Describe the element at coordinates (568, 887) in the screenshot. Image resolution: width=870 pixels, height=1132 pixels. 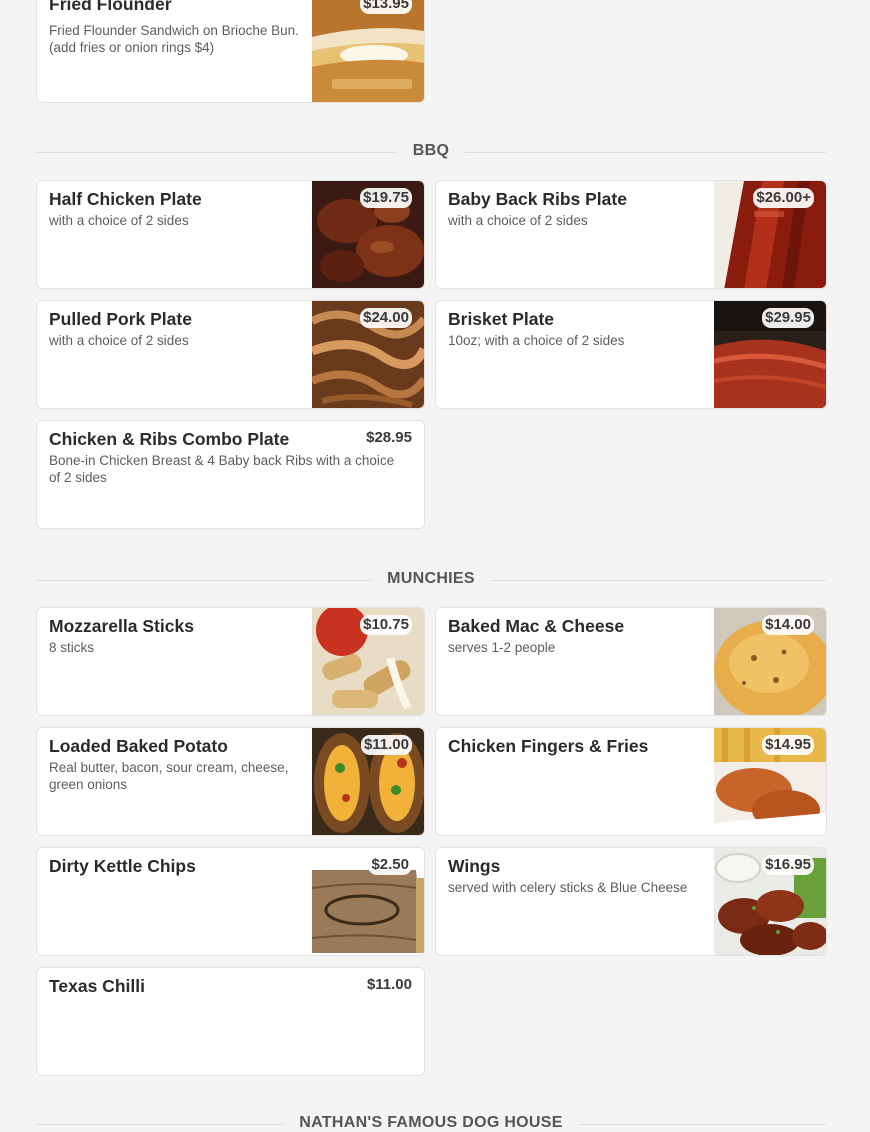
I see `item-description: served with celery sticks & Blue Cheese` at that location.